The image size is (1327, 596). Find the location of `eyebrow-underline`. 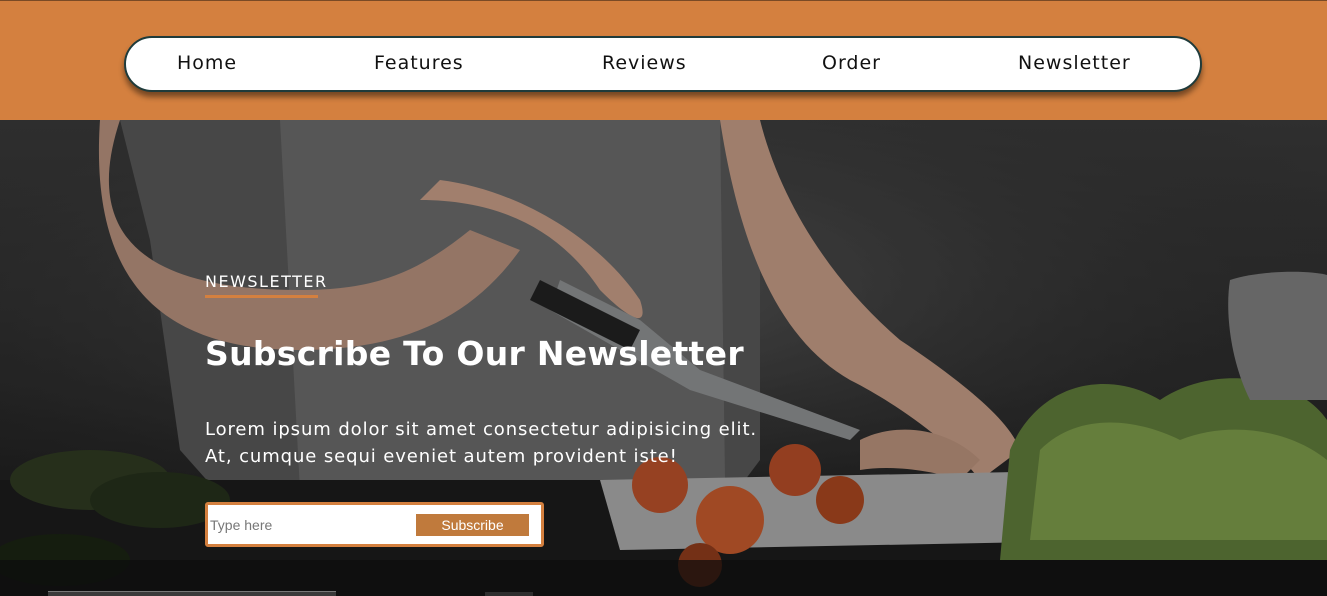

eyebrow-underline is located at coordinates (261, 296).